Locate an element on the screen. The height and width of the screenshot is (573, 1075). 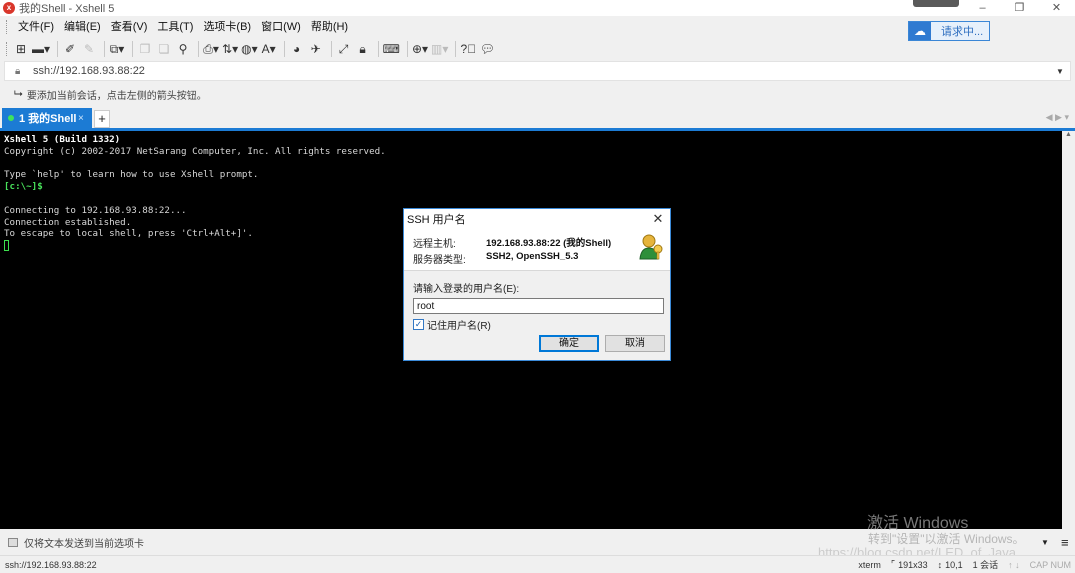
paste-icon: ❏ is located at coordinates (164, 49).